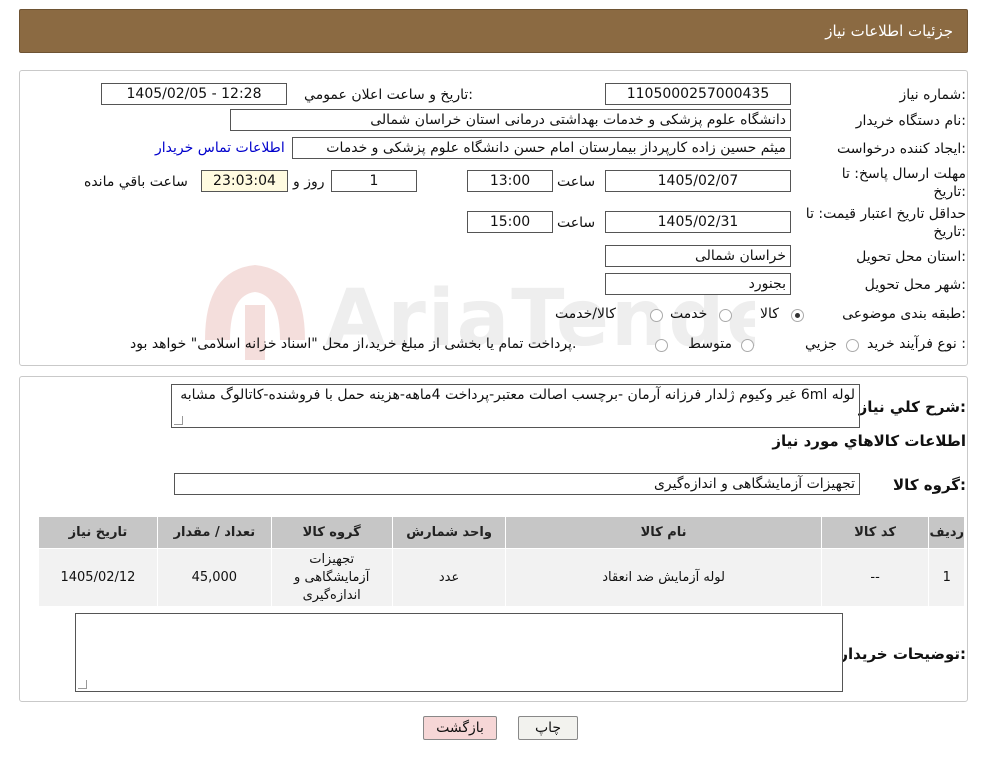  I want to click on validity-label-2: تاريخ:, so click(949, 232).